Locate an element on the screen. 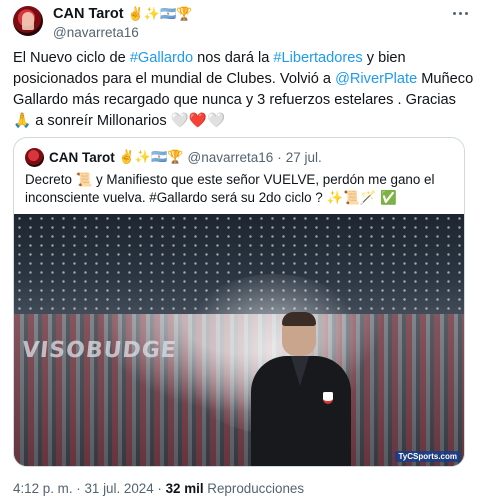 The image size is (485, 504). quote-avatar is located at coordinates (34, 157).